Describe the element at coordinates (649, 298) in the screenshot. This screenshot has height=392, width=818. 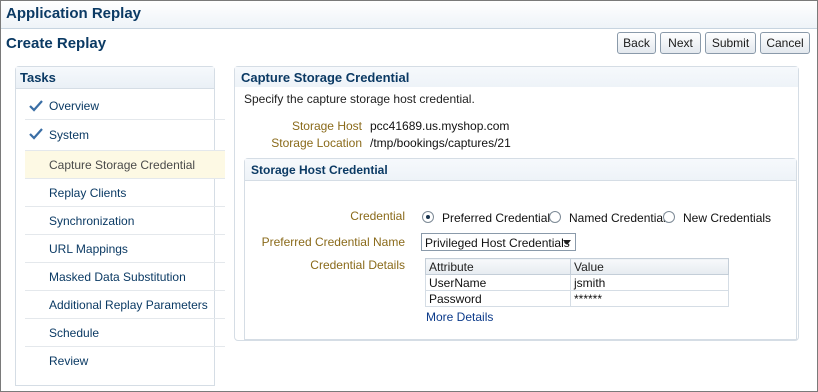
I see `table-cell: ******` at that location.